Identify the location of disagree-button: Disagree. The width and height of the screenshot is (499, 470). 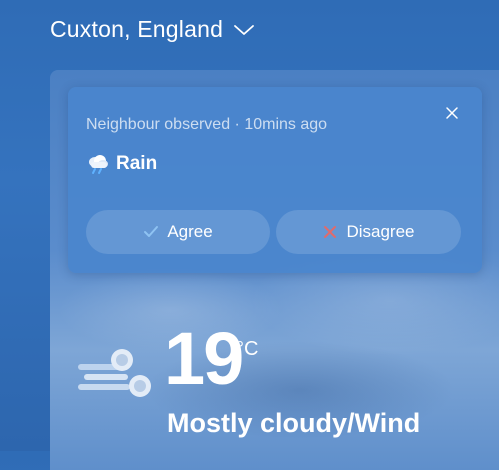
(368, 232).